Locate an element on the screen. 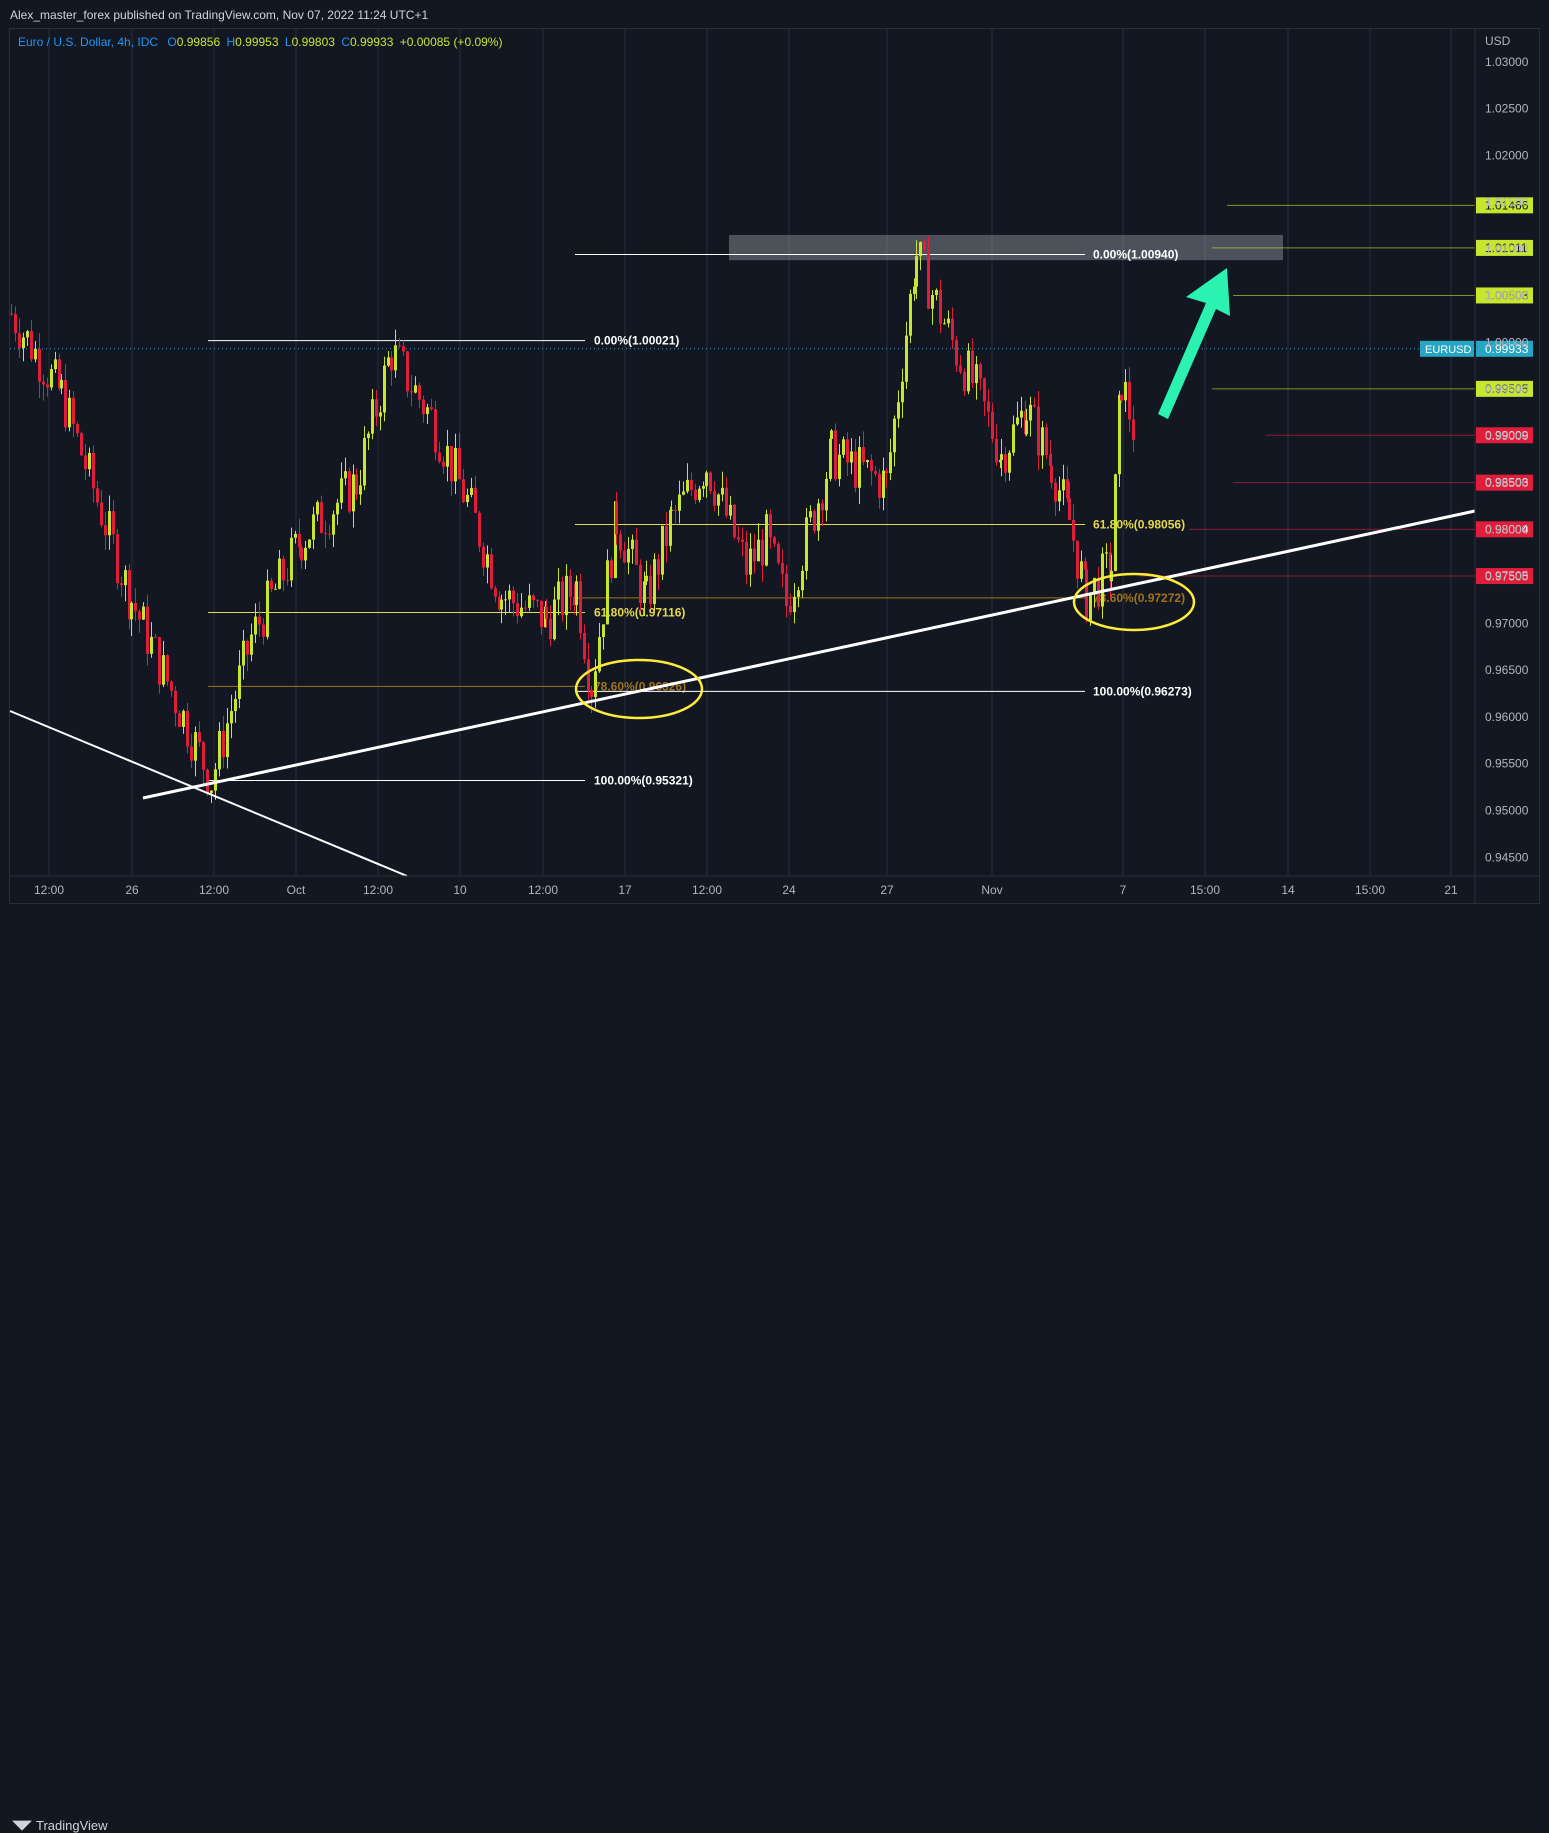 The image size is (1549, 1833). high-label: H is located at coordinates (231, 42).